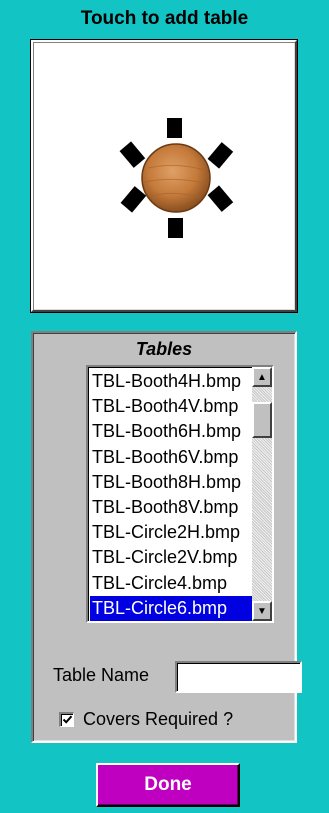  I want to click on covers-required-toggle: Covers Required ?, so click(146, 719).